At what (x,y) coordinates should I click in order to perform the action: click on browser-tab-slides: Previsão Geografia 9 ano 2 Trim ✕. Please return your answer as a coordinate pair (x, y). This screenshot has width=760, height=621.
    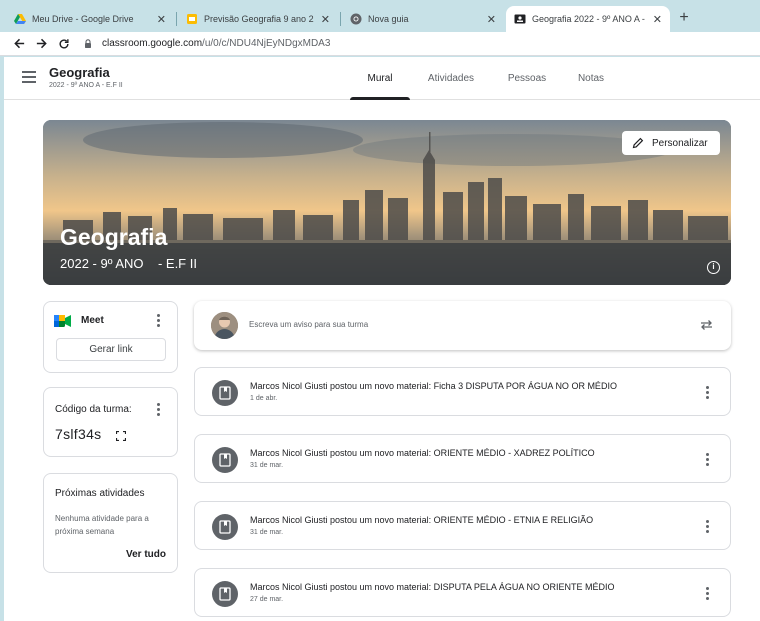
    Looking at the image, I should click on (258, 19).